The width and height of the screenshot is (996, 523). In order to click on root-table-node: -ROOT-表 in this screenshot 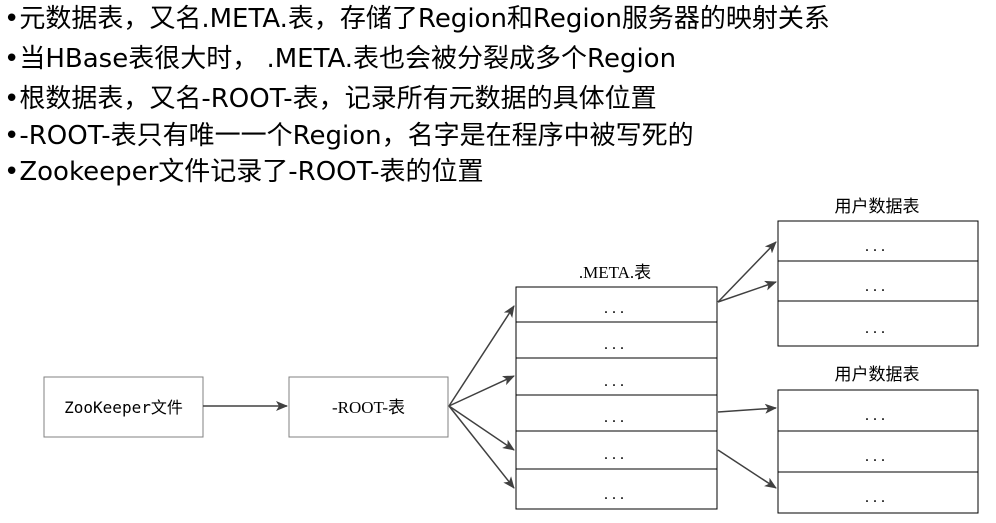, I will do `click(368, 407)`.